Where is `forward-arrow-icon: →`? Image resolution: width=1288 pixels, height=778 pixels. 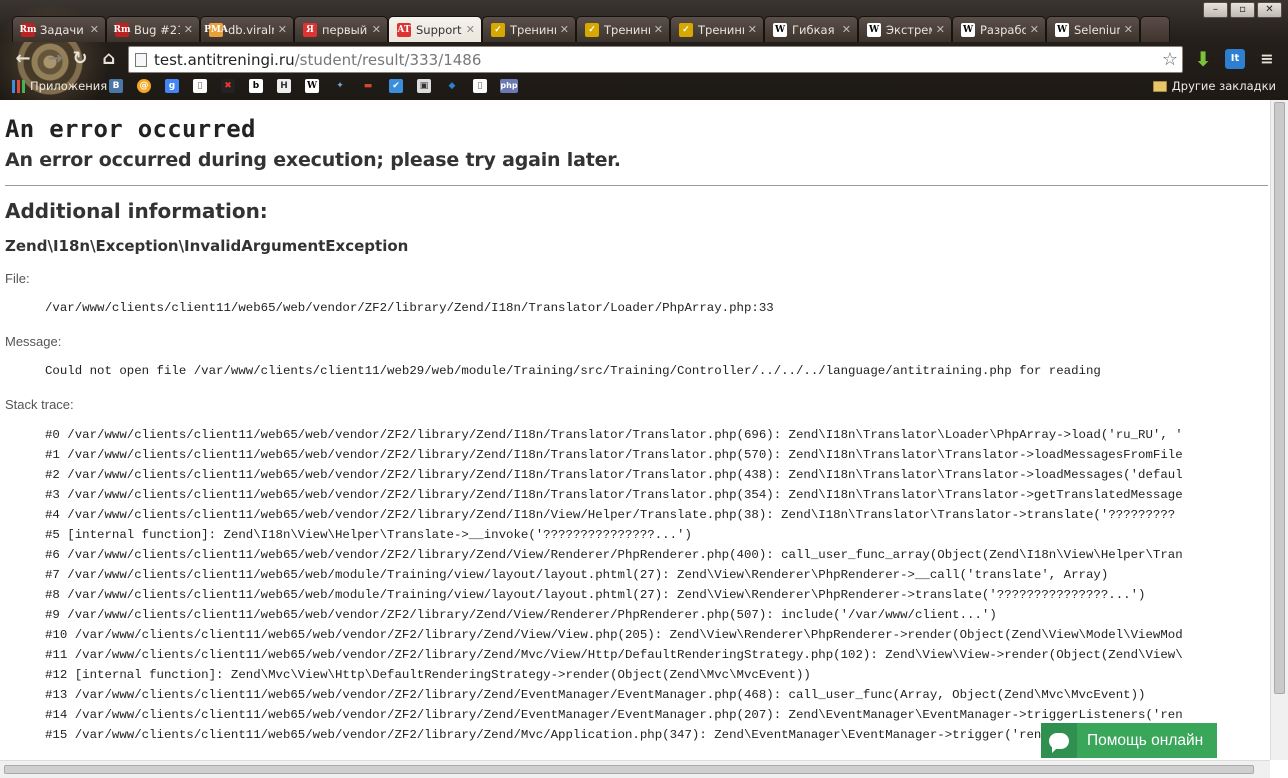 forward-arrow-icon: → is located at coordinates (55, 59).